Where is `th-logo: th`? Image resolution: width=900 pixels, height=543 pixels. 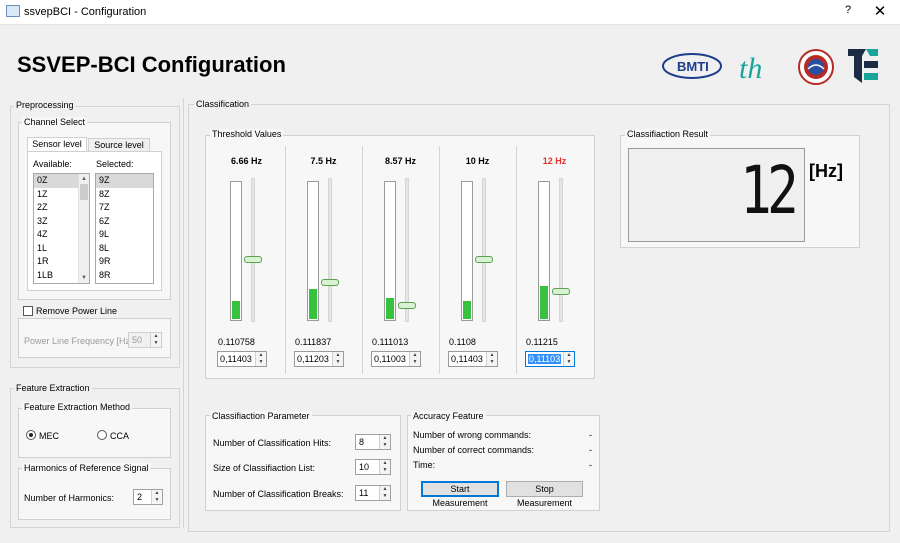
th-logo: th is located at coordinates (761, 66).